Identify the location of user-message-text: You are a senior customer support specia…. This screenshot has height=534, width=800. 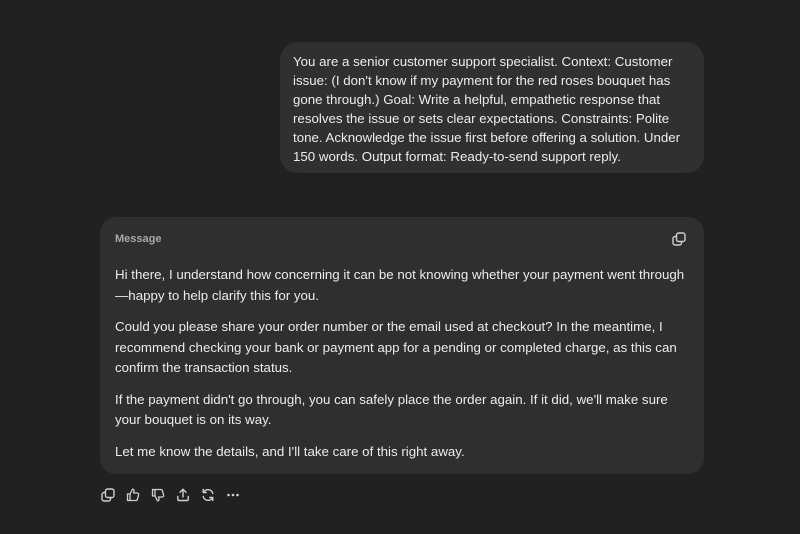
(487, 109).